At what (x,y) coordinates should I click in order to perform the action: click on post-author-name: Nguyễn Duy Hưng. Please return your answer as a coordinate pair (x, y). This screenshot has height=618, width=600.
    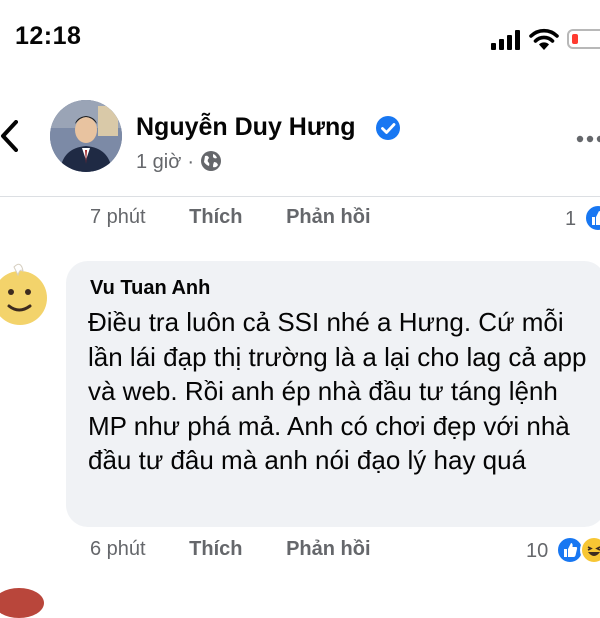
    Looking at the image, I should click on (246, 127).